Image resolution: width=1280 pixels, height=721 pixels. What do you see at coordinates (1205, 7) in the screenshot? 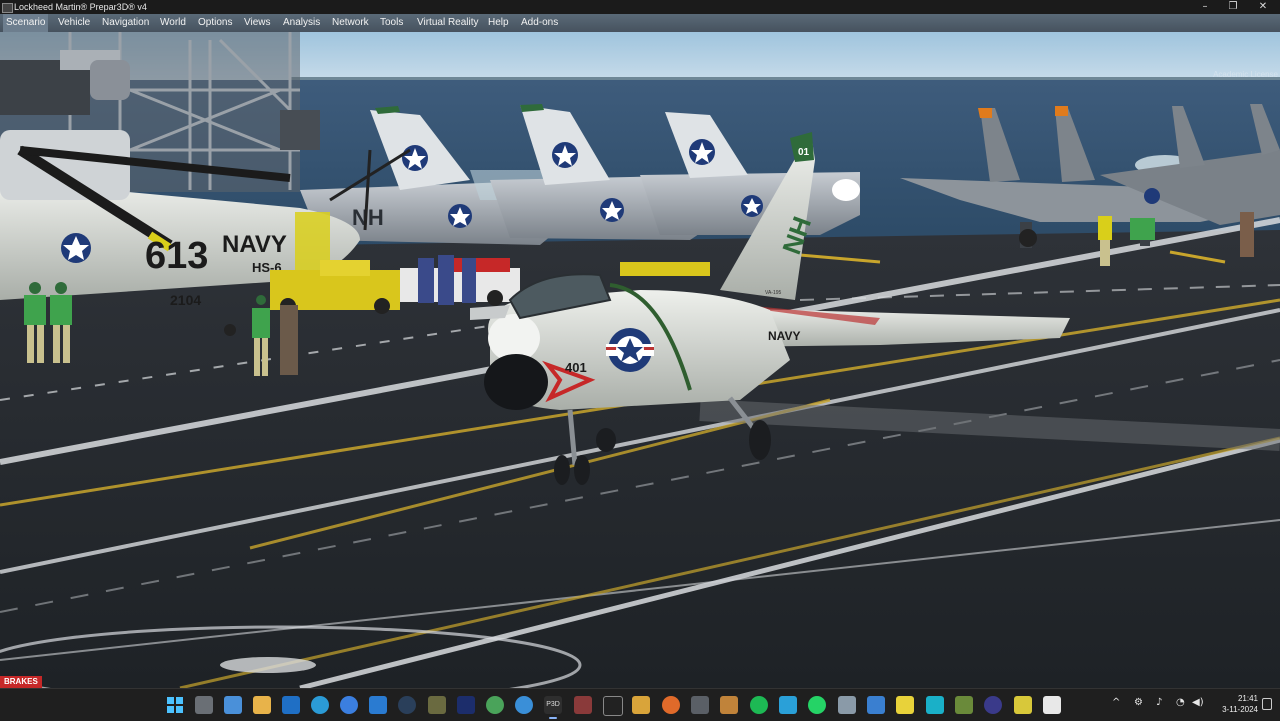
I see `minimize-button: –` at bounding box center [1205, 7].